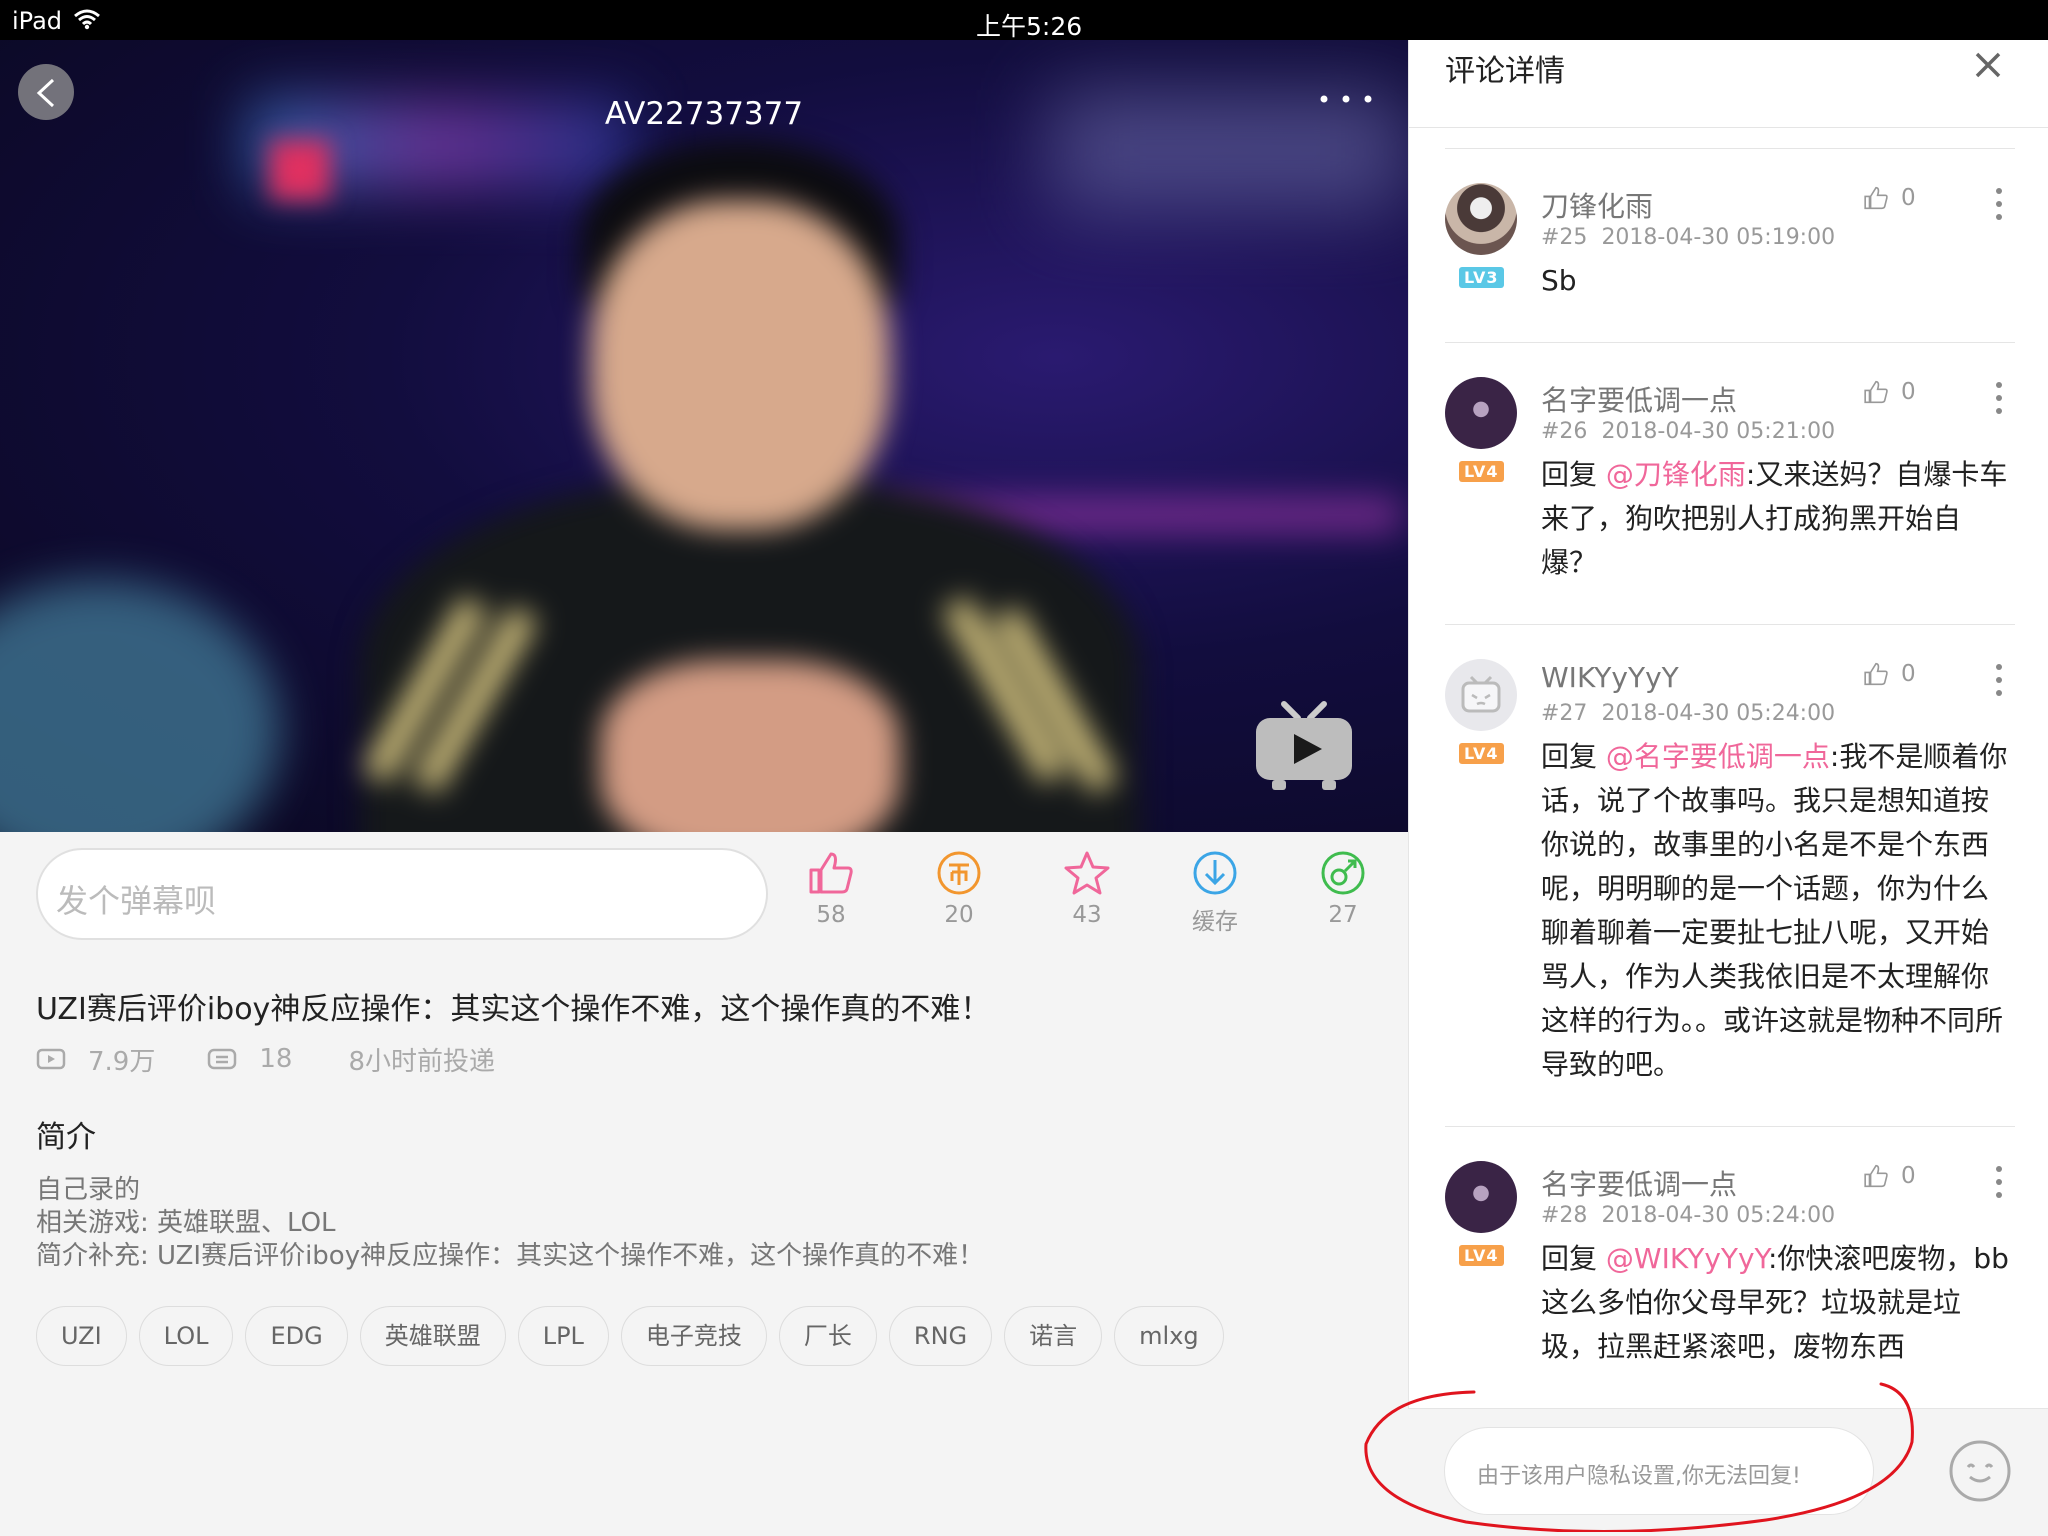  I want to click on intro-line: 自己录的, so click(88, 1190).